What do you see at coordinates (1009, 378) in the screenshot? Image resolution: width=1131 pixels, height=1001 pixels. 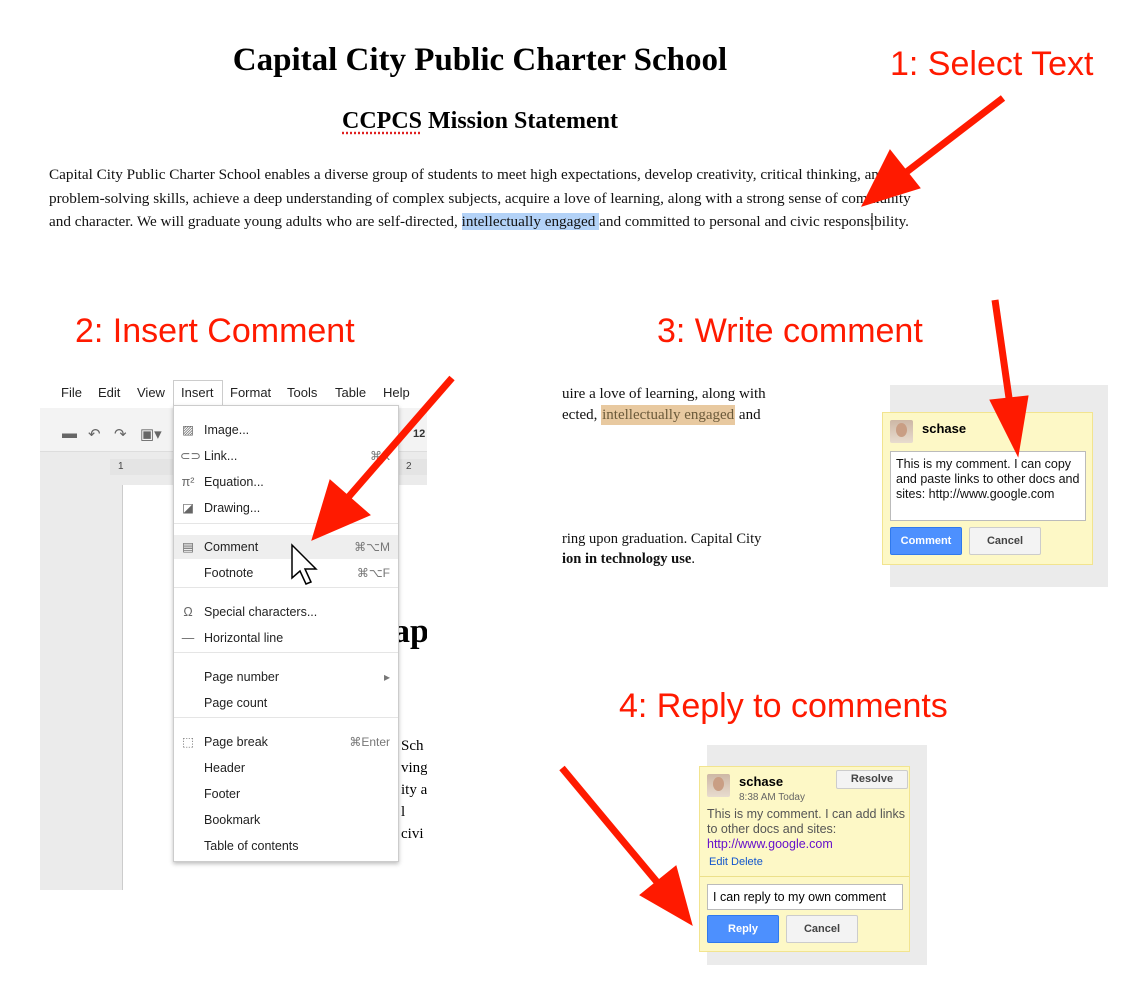 I see `arrow-3-icon` at bounding box center [1009, 378].